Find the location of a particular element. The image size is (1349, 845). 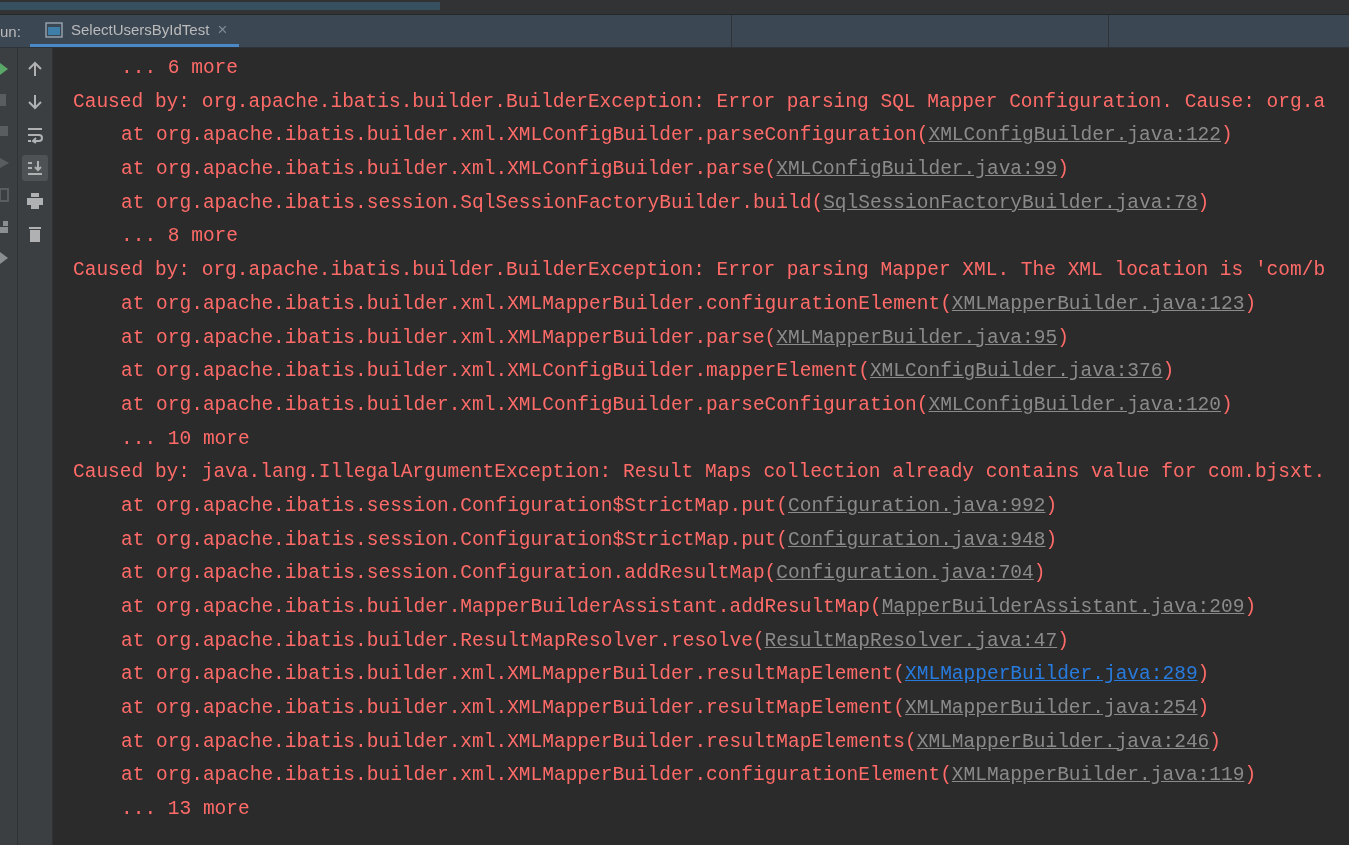

omitted-frames-text: ... 13 more is located at coordinates (185, 810).